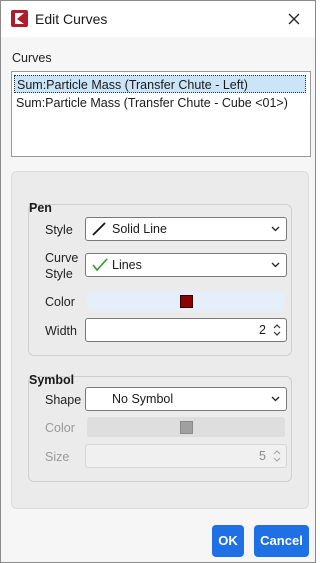 The height and width of the screenshot is (563, 320). I want to click on pen-style-label: Style, so click(59, 230).